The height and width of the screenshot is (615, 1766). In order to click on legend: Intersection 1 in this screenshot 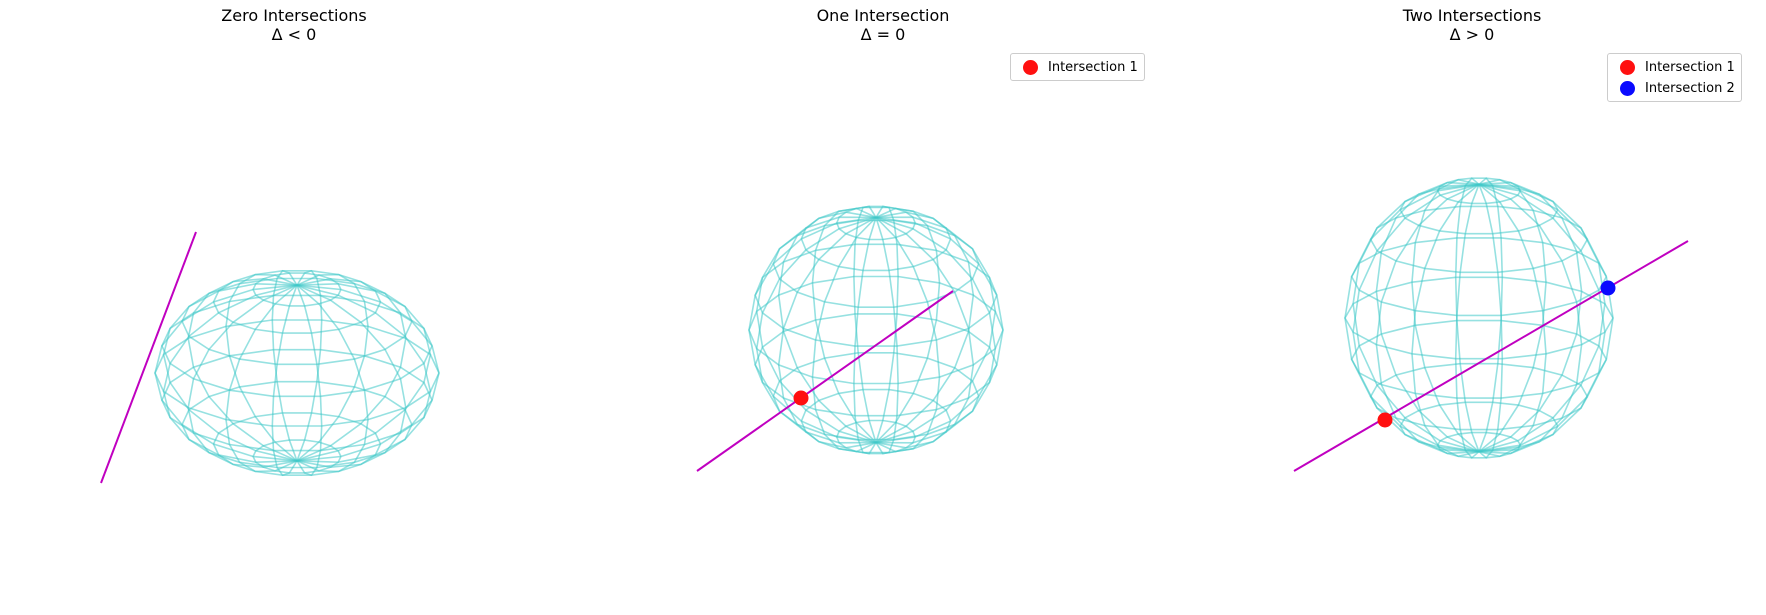, I will do `click(1077, 67)`.